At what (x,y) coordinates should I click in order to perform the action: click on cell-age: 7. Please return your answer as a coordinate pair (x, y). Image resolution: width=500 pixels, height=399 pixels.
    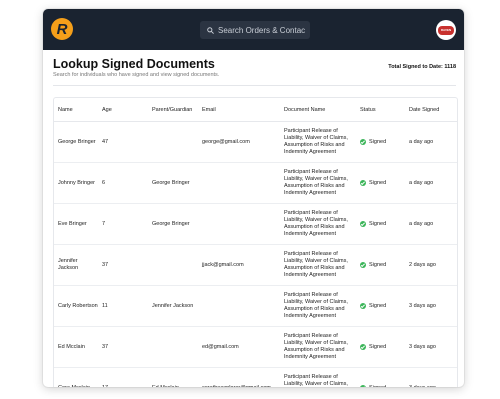
    Looking at the image, I should click on (123, 224).